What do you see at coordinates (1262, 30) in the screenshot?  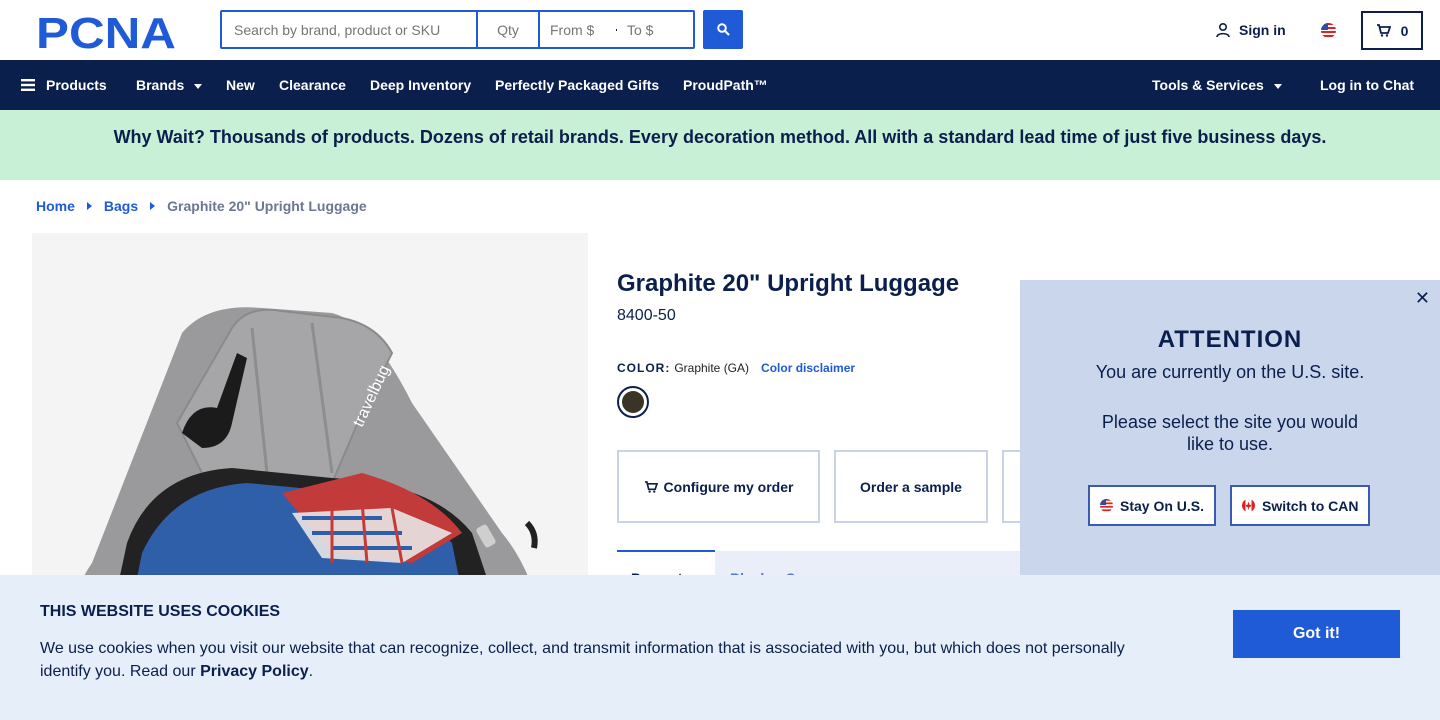 I see `sign-in-label: Sign in` at bounding box center [1262, 30].